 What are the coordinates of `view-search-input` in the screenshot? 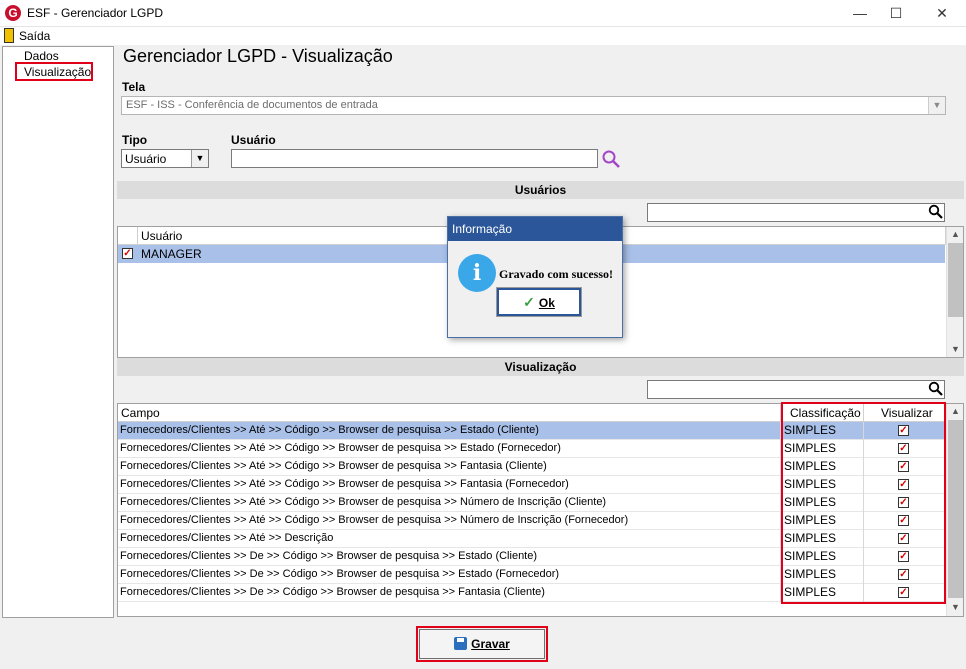 It's located at (796, 389).